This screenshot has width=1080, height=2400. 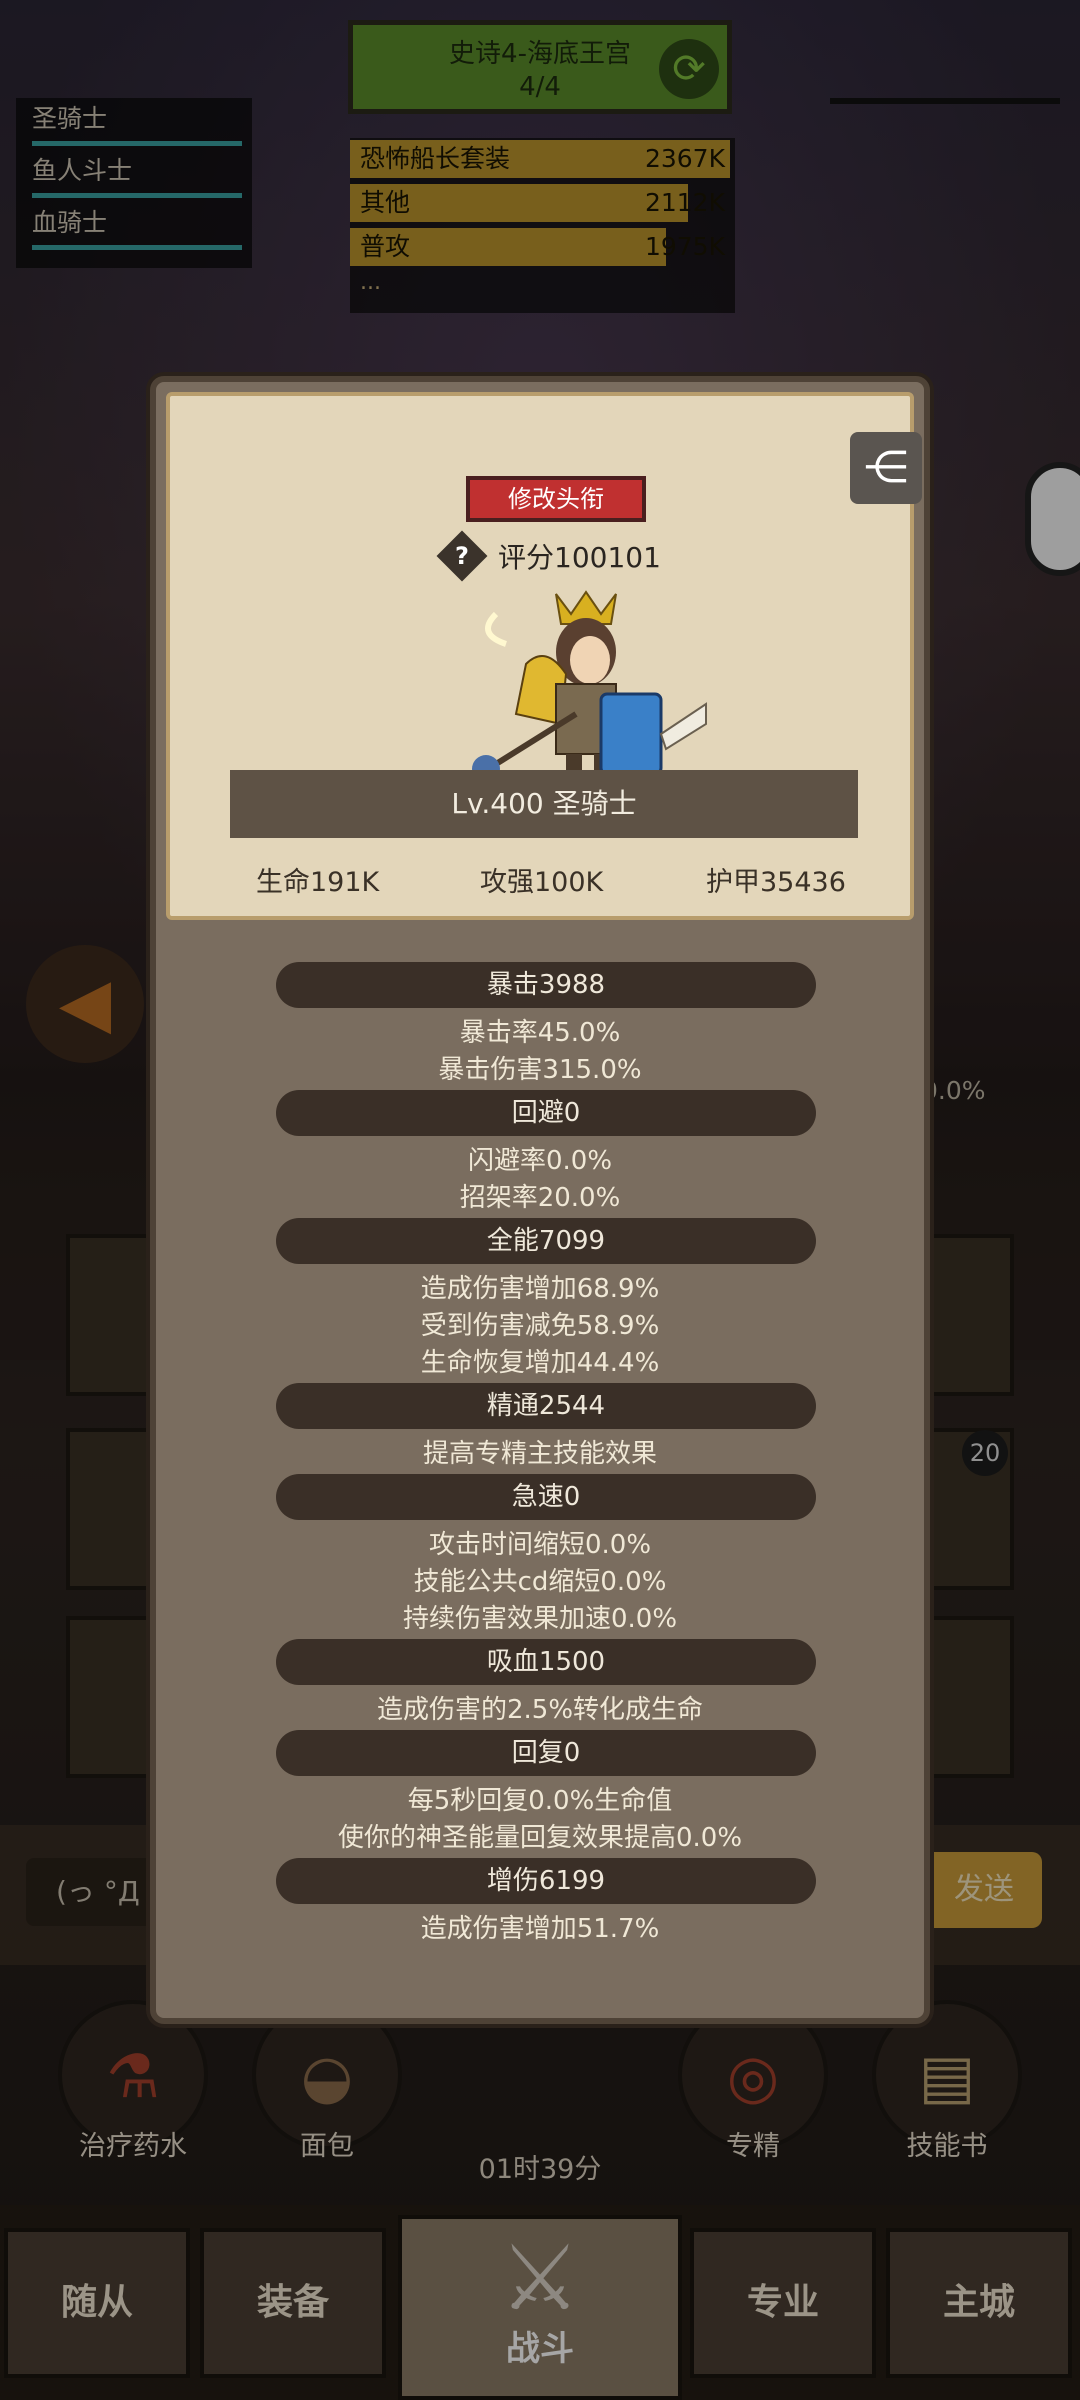 What do you see at coordinates (540, 1033) in the screenshot?
I see `stat-line: 暴击率45.0%` at bounding box center [540, 1033].